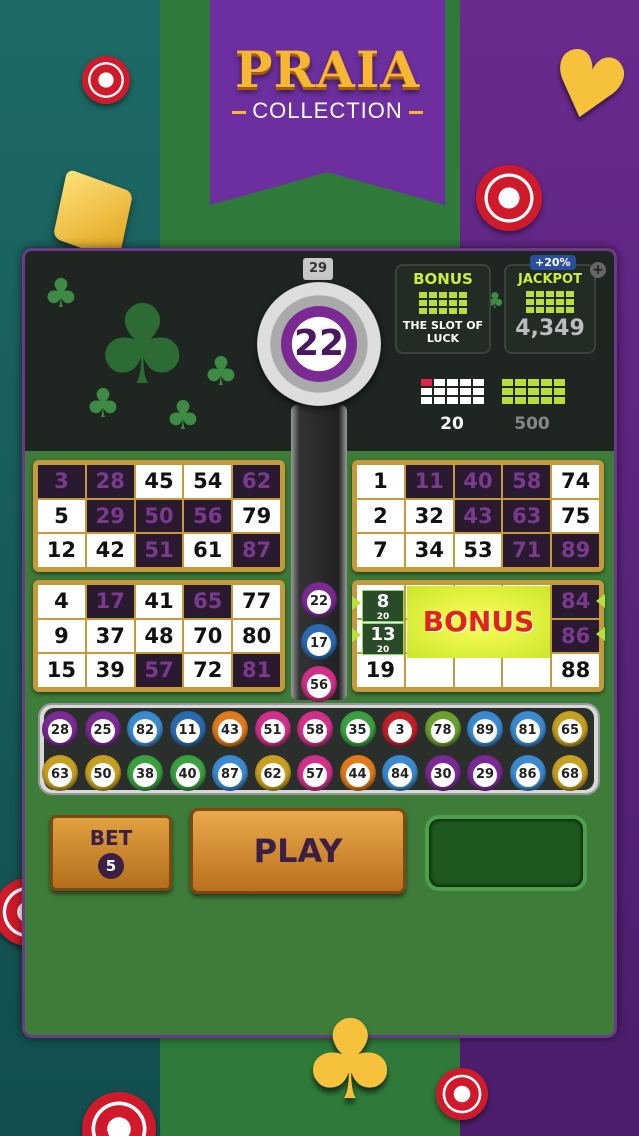 This screenshot has width=639, height=1136. Describe the element at coordinates (570, 773) in the screenshot. I see `bingo-ball: 68` at that location.